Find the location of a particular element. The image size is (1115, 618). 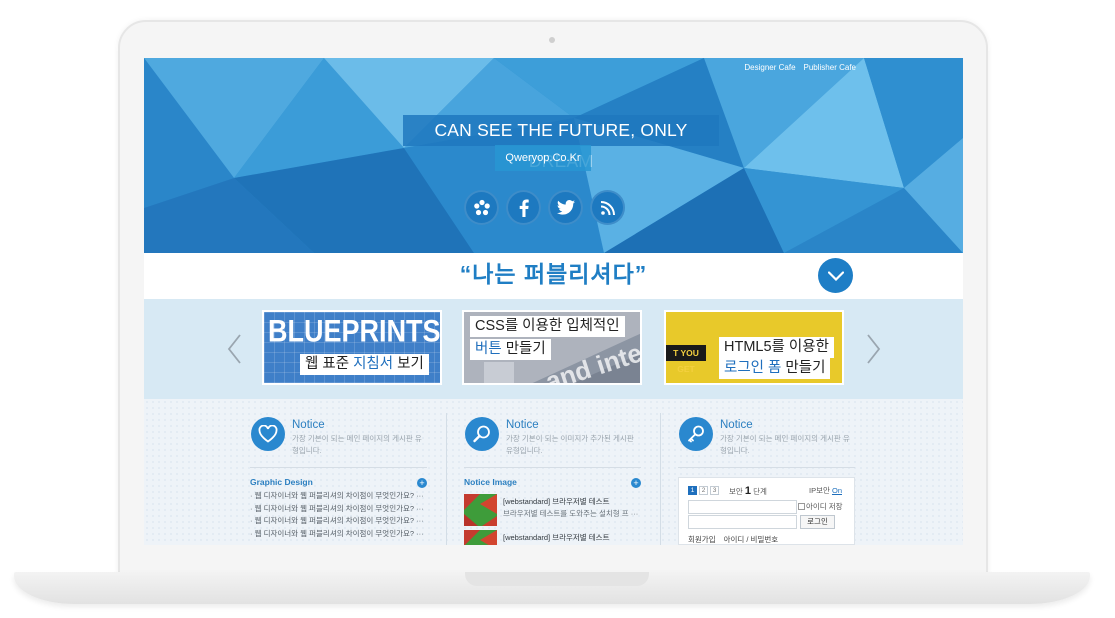

caption-highlight: 버튼 is located at coordinates (488, 349).